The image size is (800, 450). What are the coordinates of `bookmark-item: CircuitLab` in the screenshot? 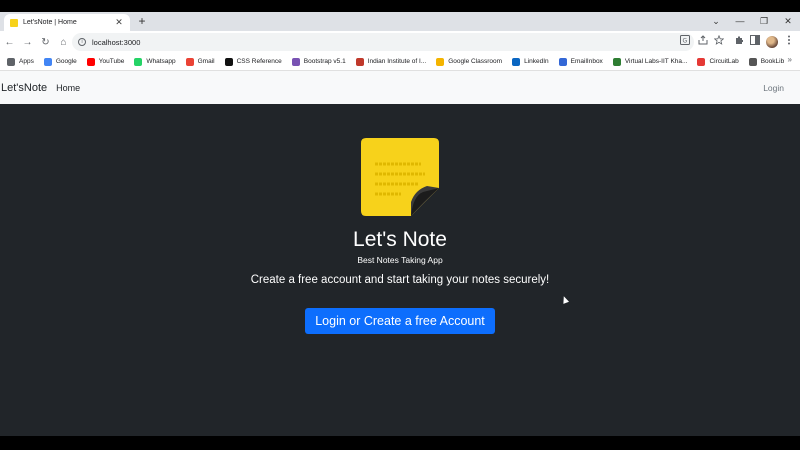 It's located at (718, 61).